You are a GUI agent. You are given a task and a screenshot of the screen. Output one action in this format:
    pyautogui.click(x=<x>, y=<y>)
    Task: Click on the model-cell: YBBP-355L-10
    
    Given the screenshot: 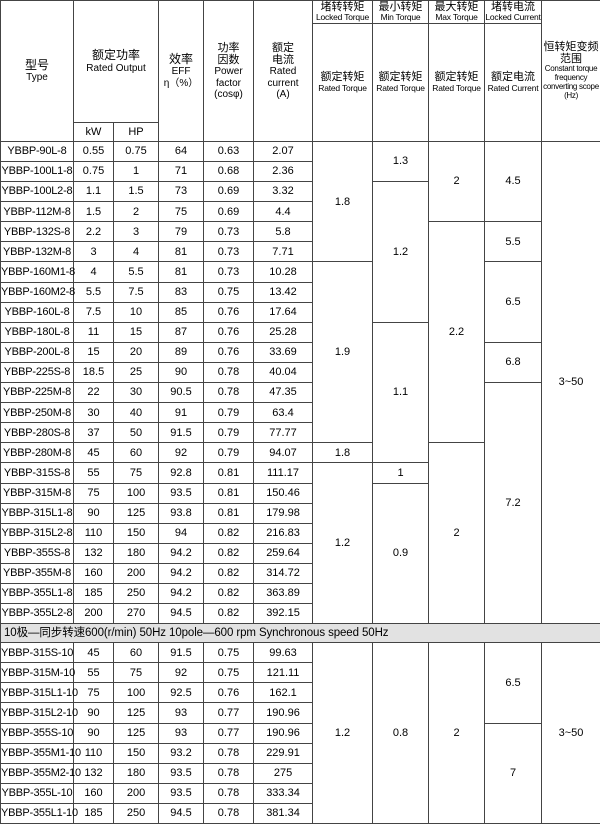 What is the action you would take?
    pyautogui.click(x=37, y=793)
    